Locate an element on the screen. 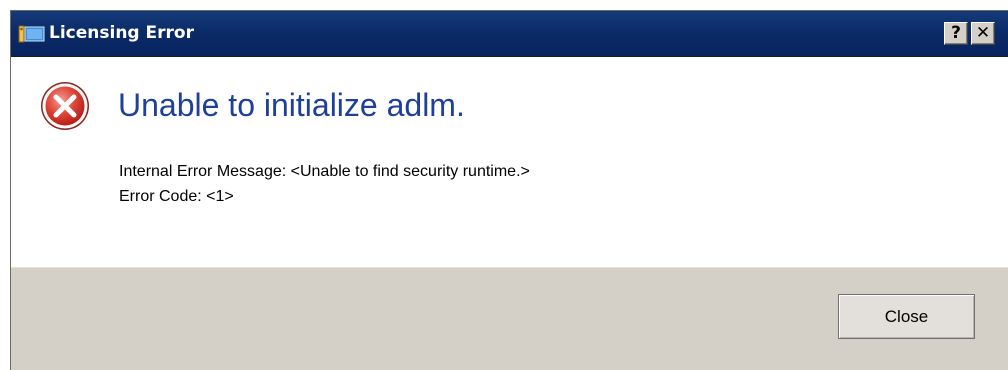 This screenshot has width=1008, height=370. close-button: Close is located at coordinates (906, 316).